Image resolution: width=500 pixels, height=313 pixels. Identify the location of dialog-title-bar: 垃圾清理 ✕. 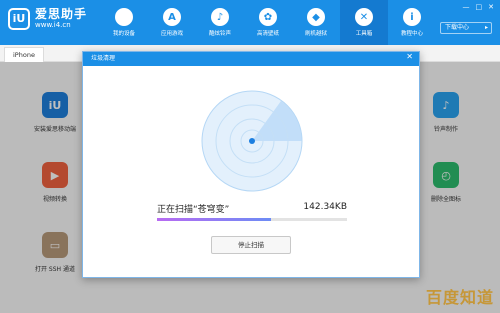
(251, 59).